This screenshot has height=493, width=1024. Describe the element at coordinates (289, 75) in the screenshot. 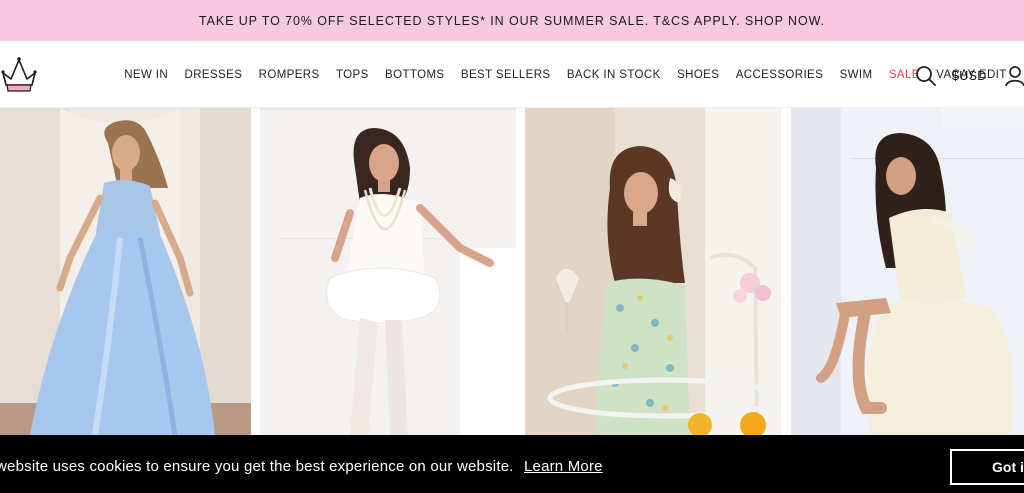

I see `nav-item-rompers: ROMPERS` at that location.